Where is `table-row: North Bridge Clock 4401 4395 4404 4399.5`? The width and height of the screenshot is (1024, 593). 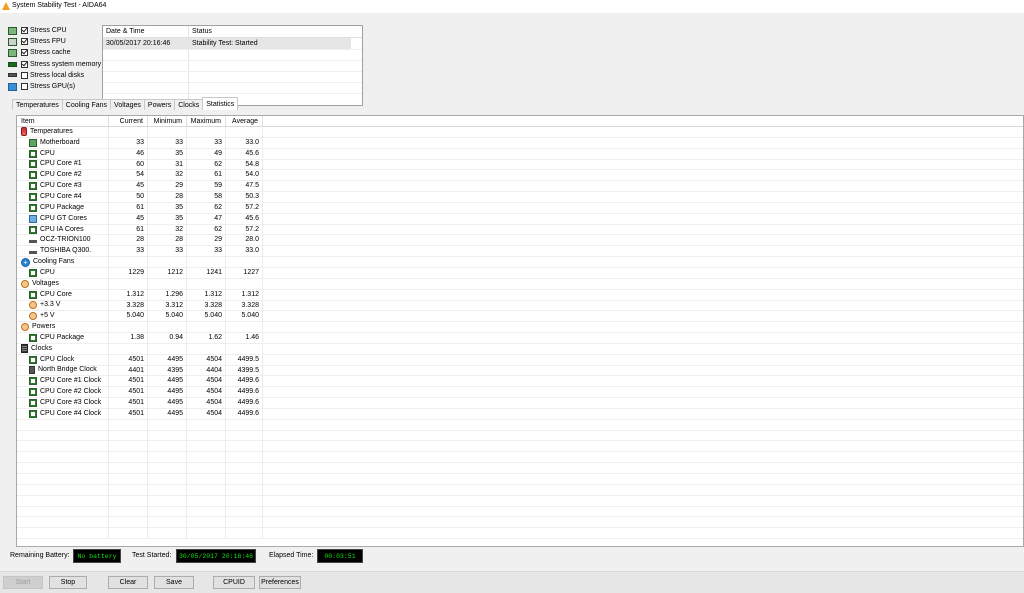 table-row: North Bridge Clock 4401 4395 4404 4399.5 is located at coordinates (520, 371).